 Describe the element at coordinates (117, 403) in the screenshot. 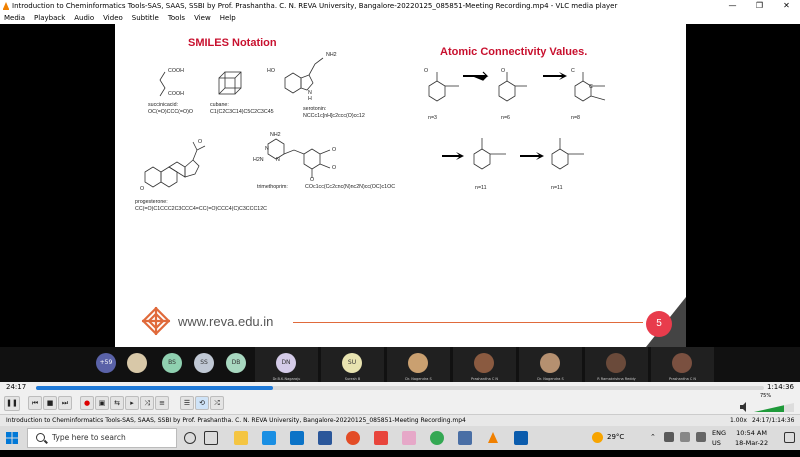

I see `loop-ab-icon: ⇆` at that location.